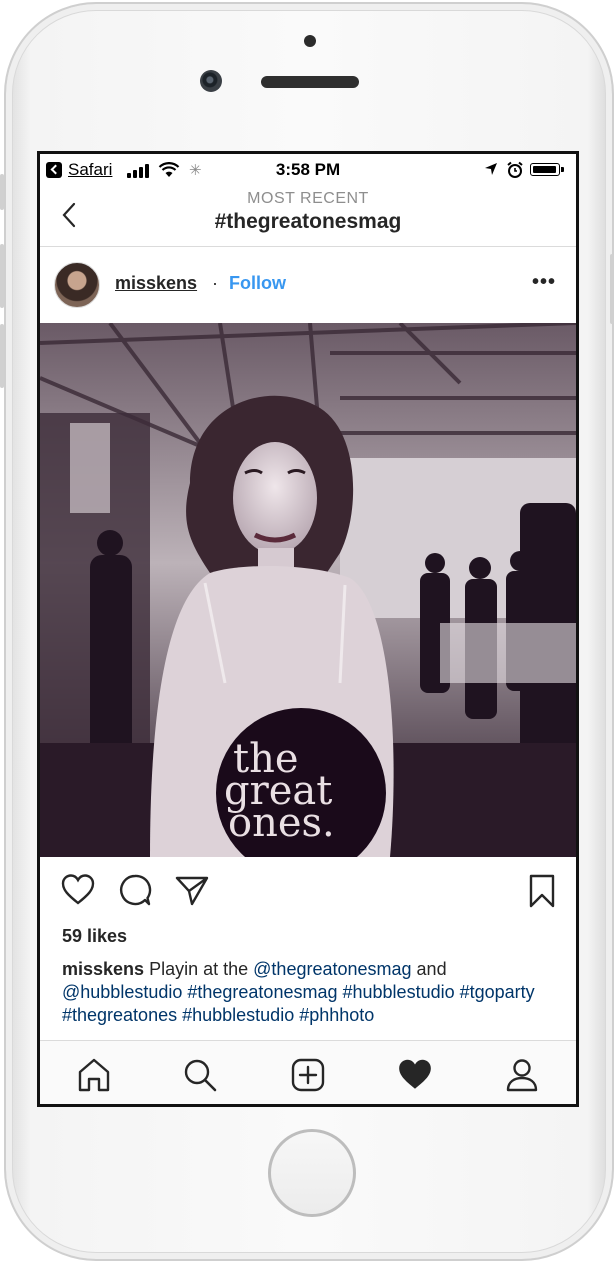  I want to click on nav-bar: MOST RECENT #thegreatonesmag, so click(308, 216).